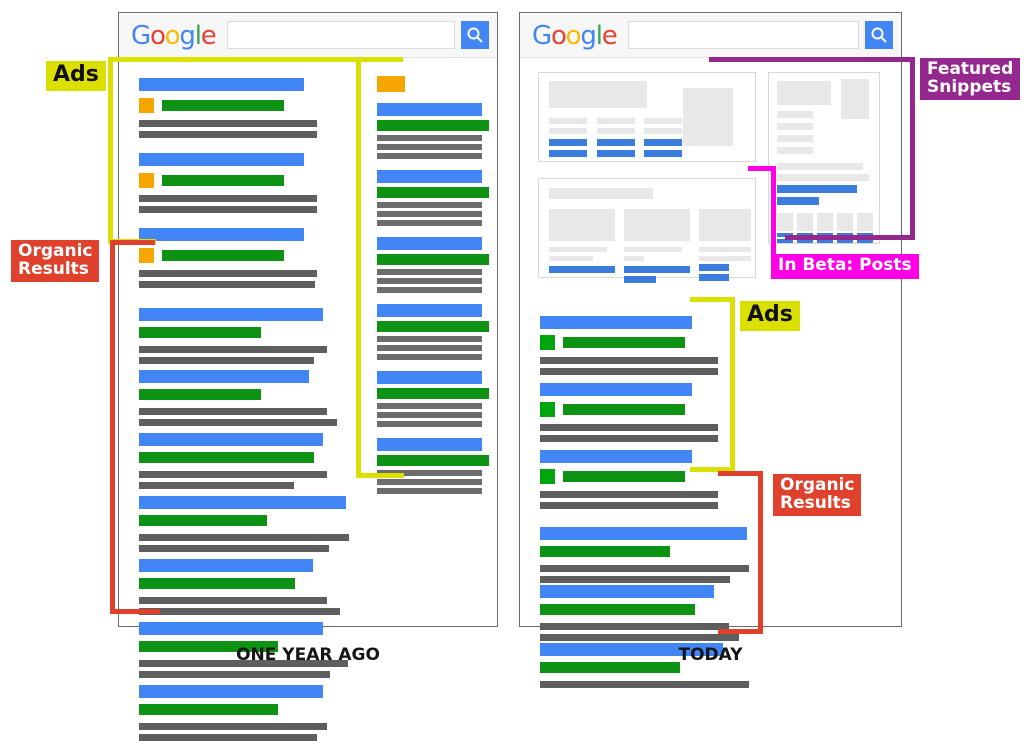  What do you see at coordinates (598, 94) in the screenshot?
I see `snippet-heading-placeholder` at bounding box center [598, 94].